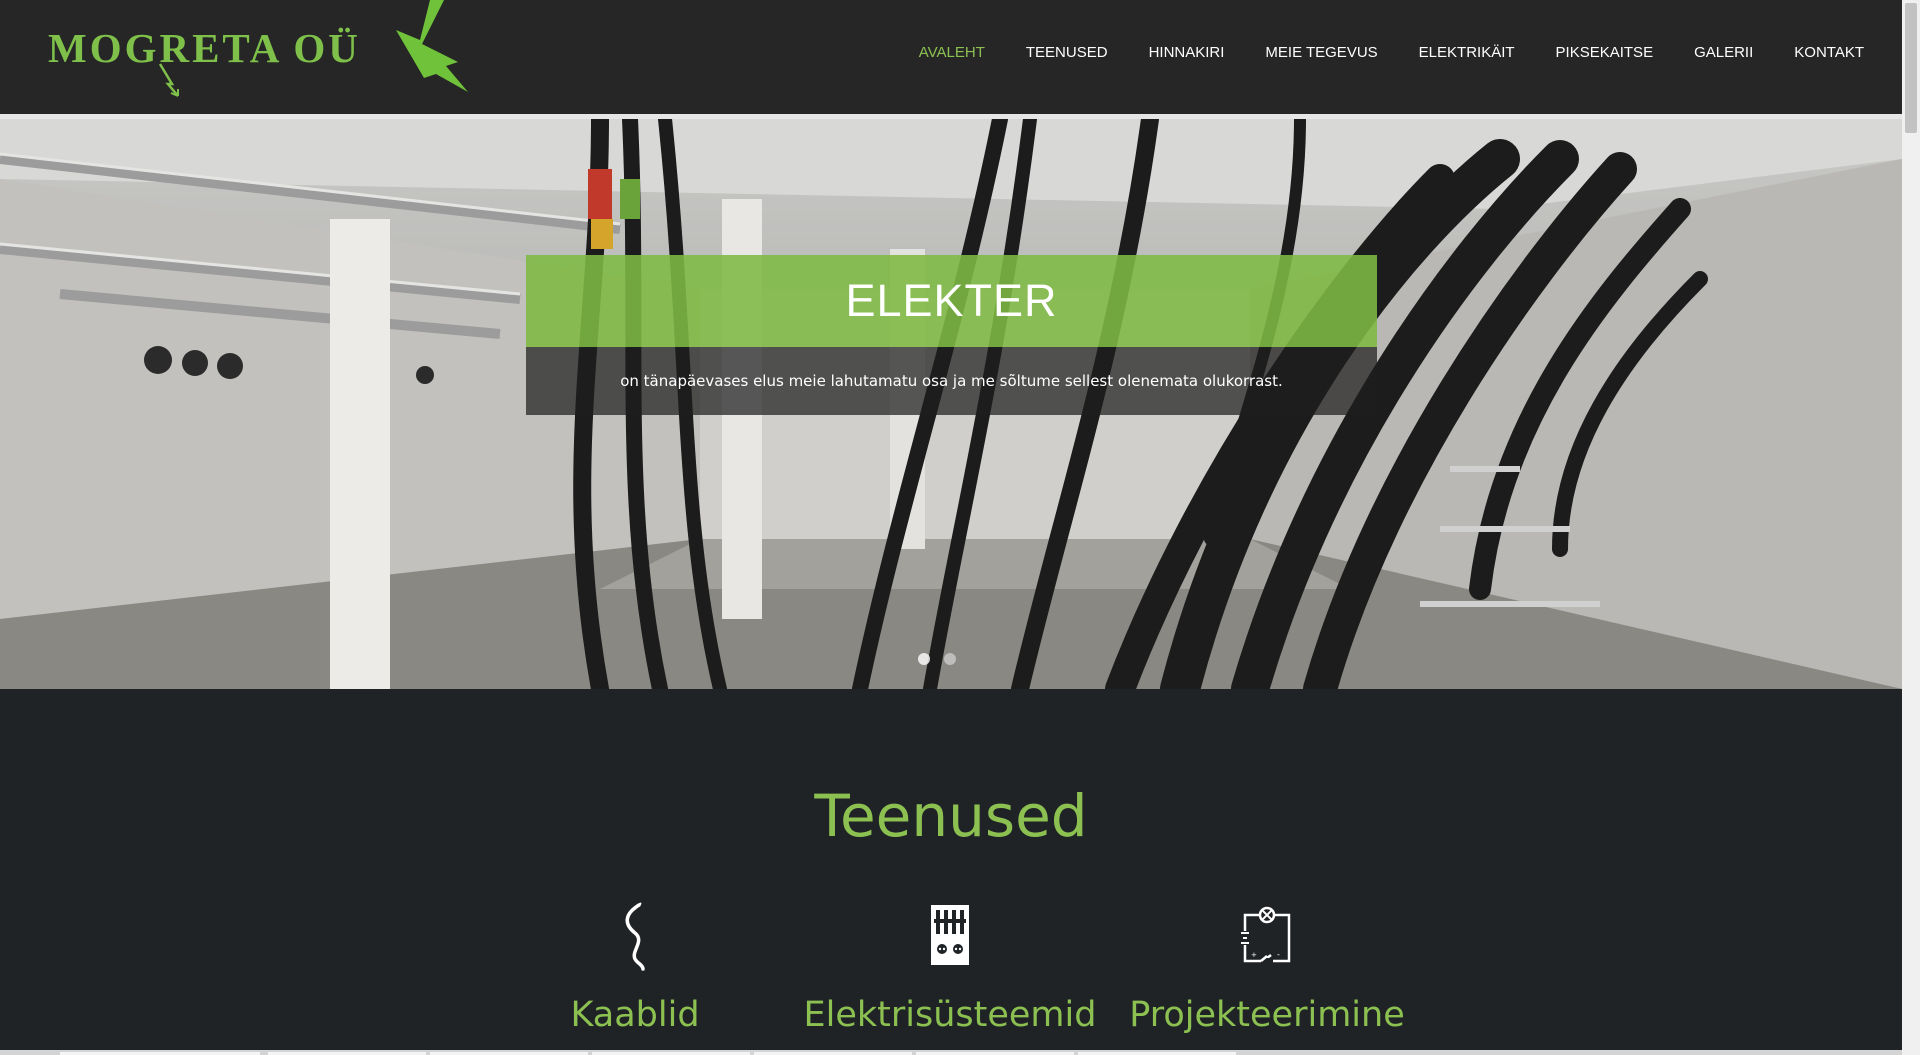 This screenshot has height=1055, width=1920. What do you see at coordinates (1265, 935) in the screenshot?
I see `circuit-plan-icon: + -` at bounding box center [1265, 935].